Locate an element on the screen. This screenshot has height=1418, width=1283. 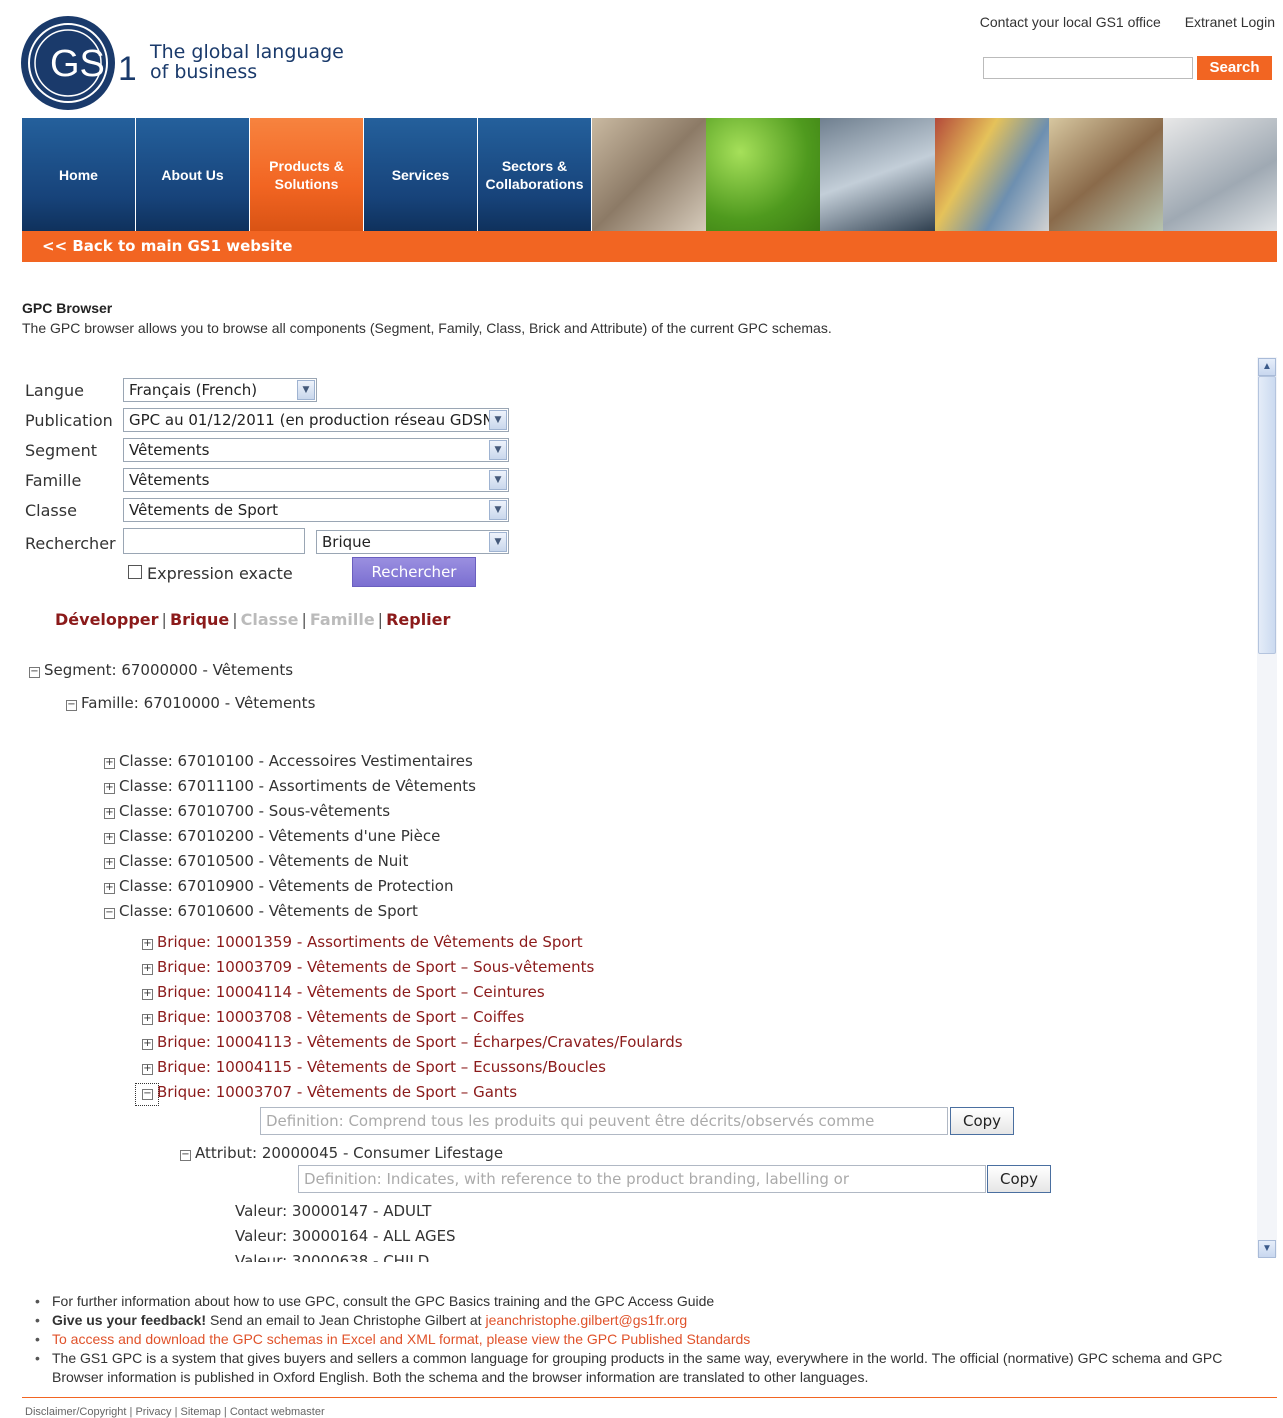
gs1-logo: GS 1 is located at coordinates (78, 63).